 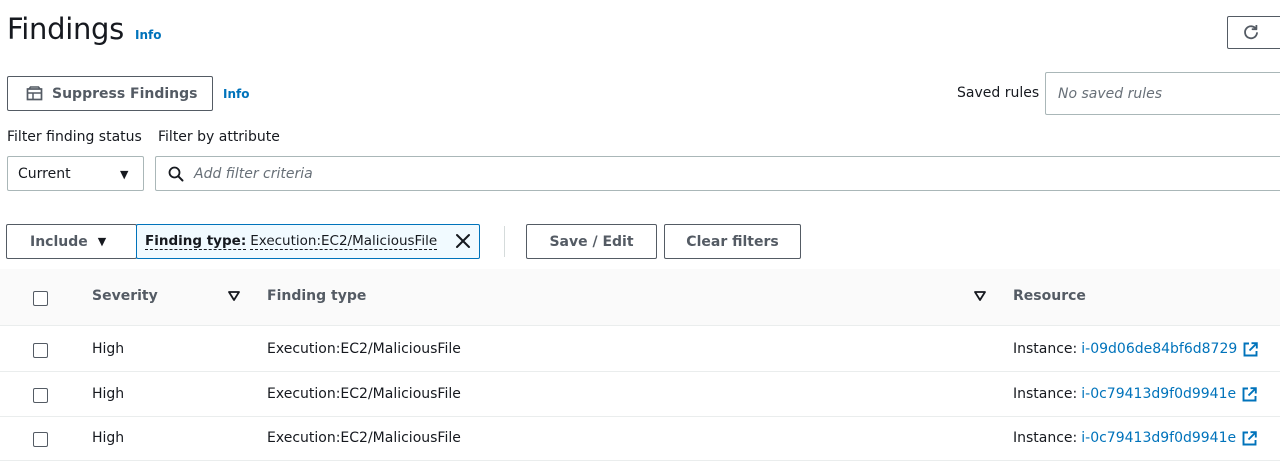 I want to click on toolbar-divider, so click(x=504, y=241).